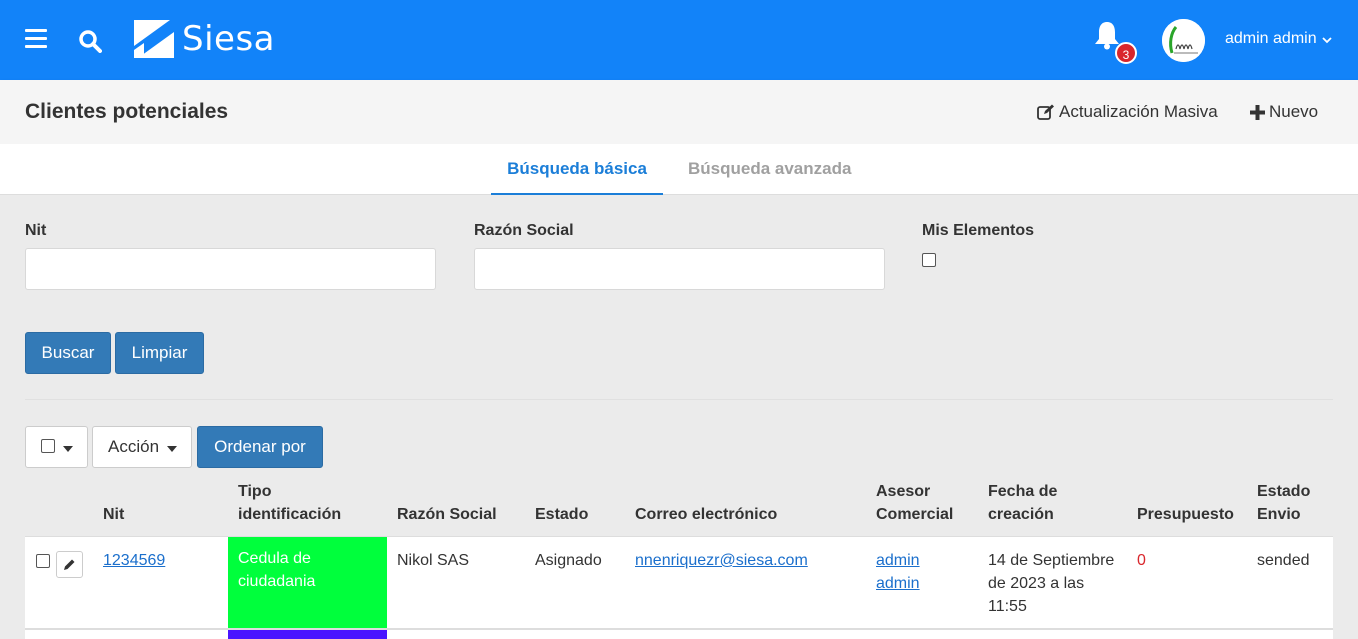 This screenshot has height=639, width=1358. Describe the element at coordinates (1294, 111) in the screenshot. I see `new-label: Nuevo` at that location.